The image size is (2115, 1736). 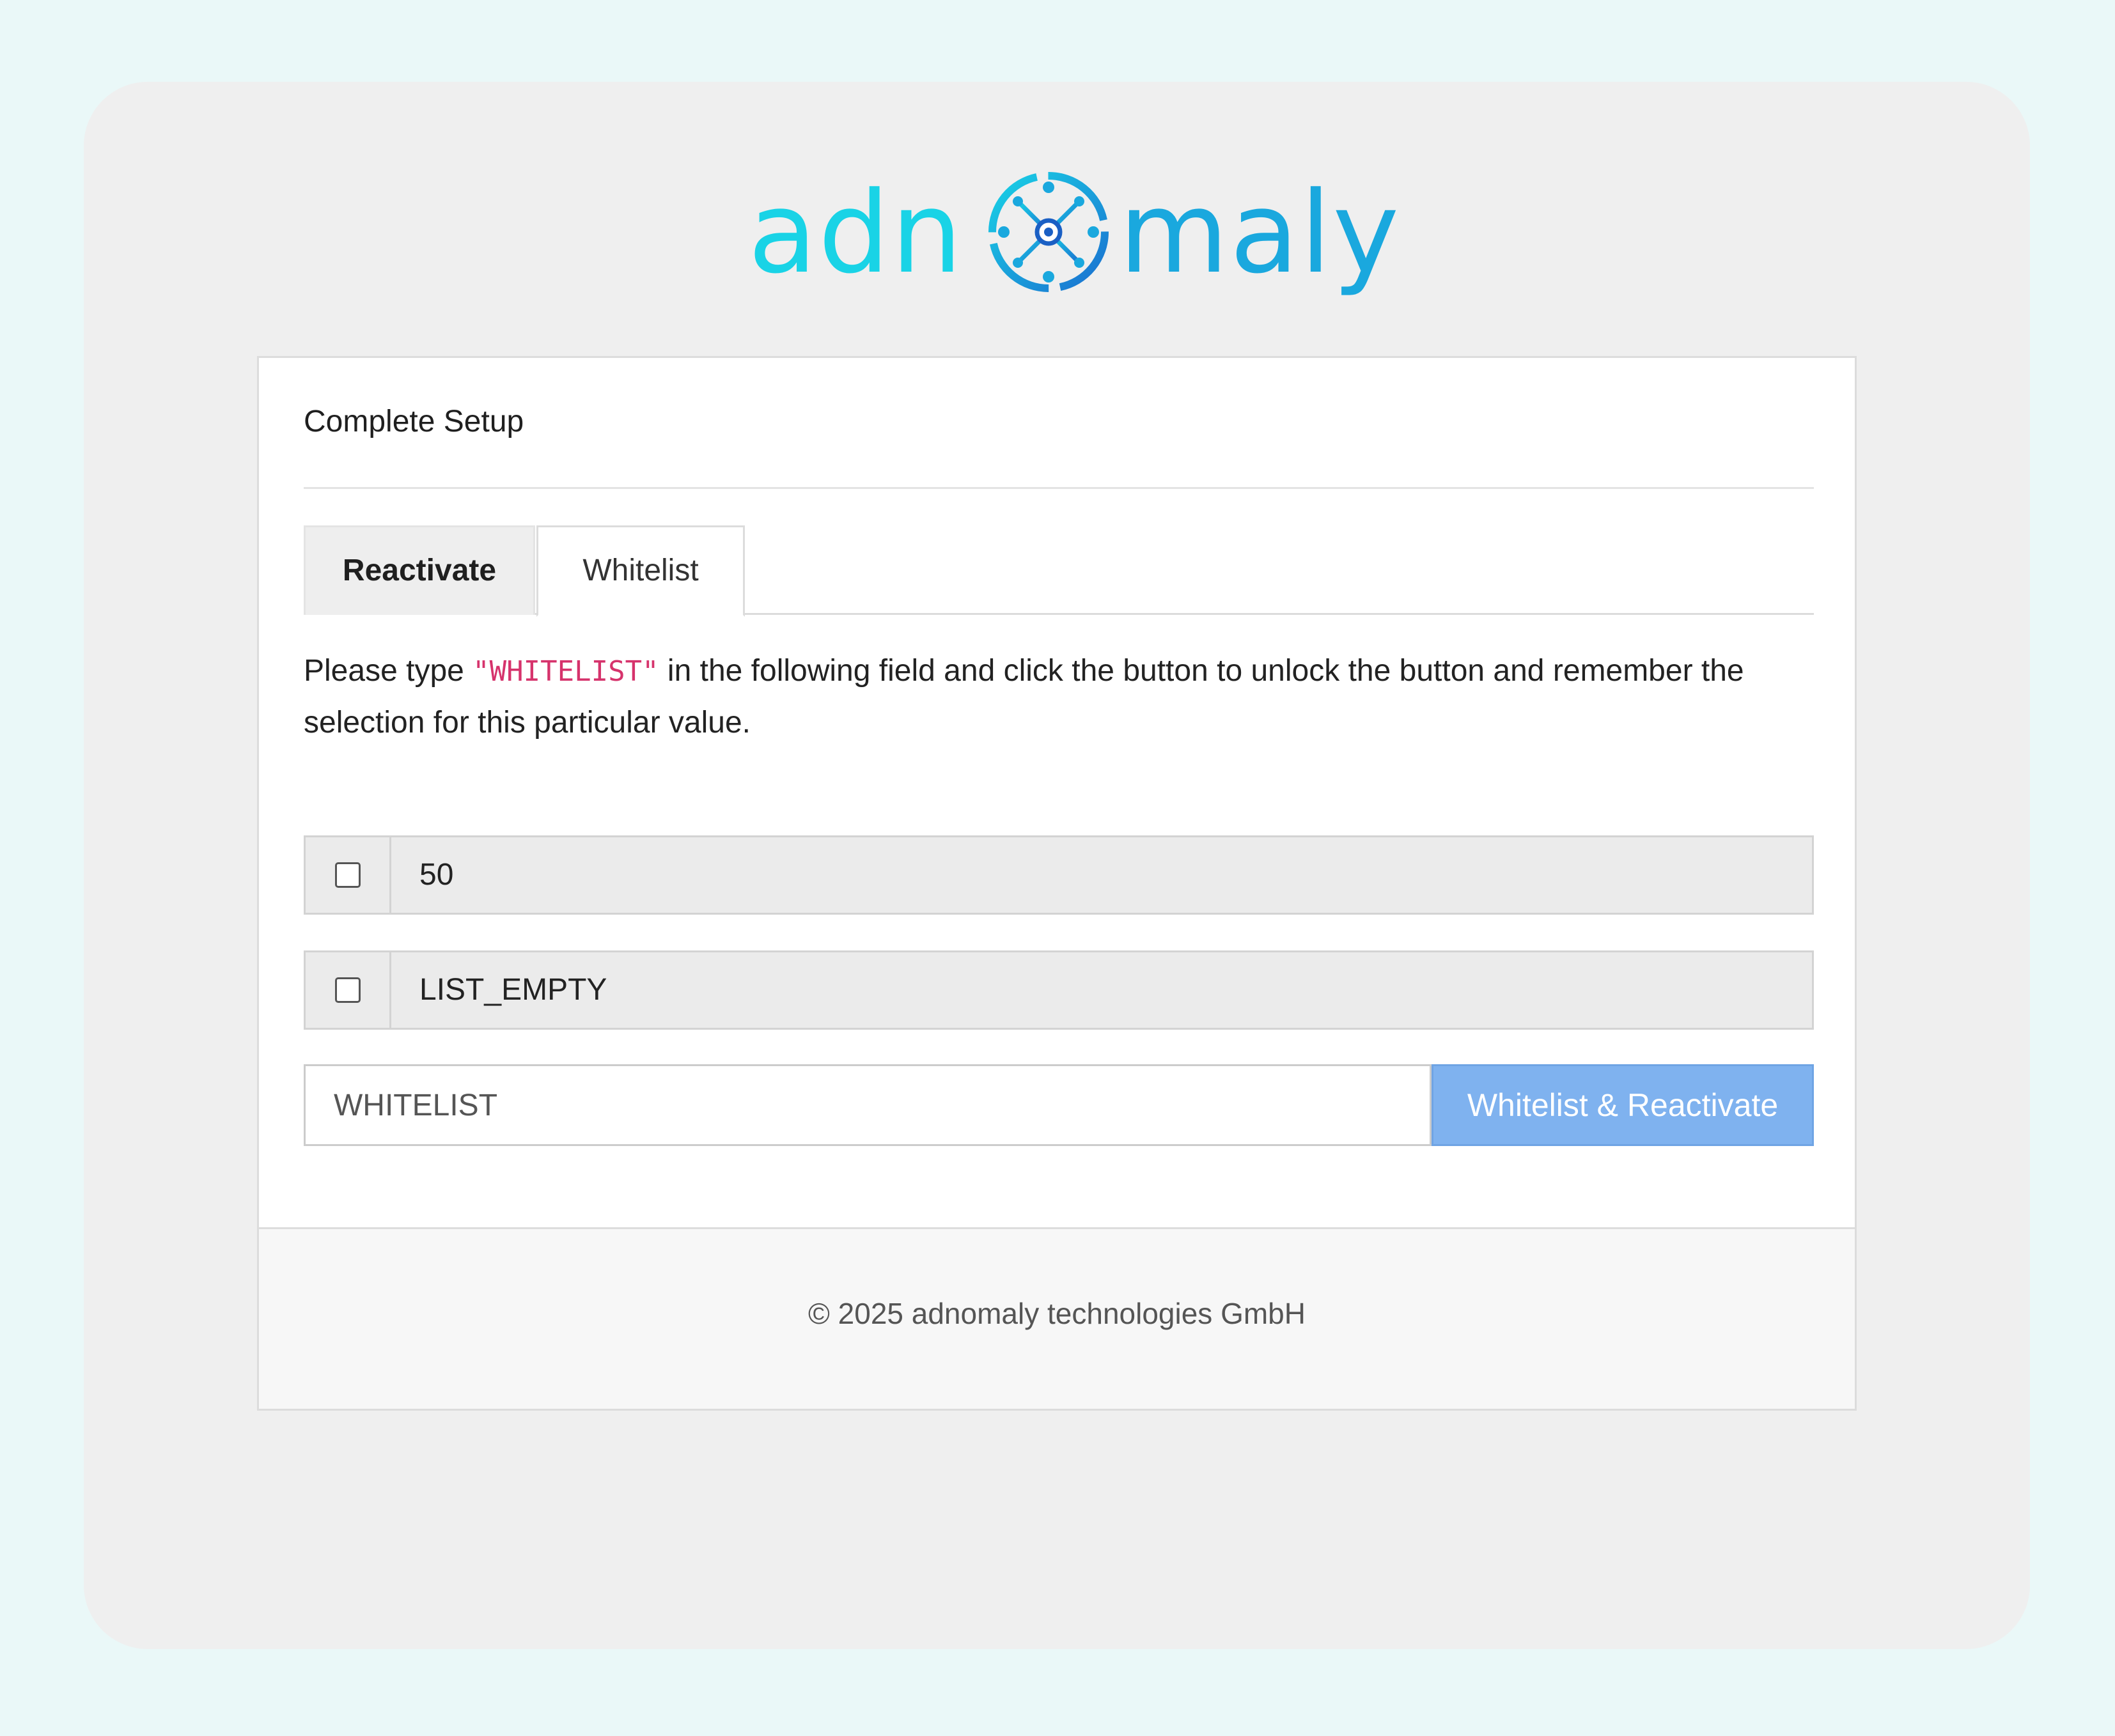 I want to click on tab-bar: Reactivate Whitelist, so click(x=1059, y=571).